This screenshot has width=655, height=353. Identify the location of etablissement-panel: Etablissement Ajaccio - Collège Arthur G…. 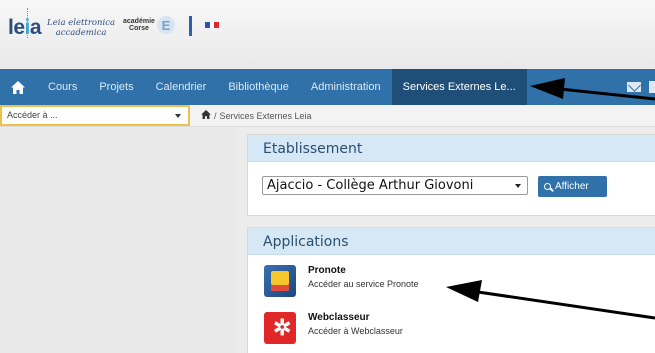
(451, 175).